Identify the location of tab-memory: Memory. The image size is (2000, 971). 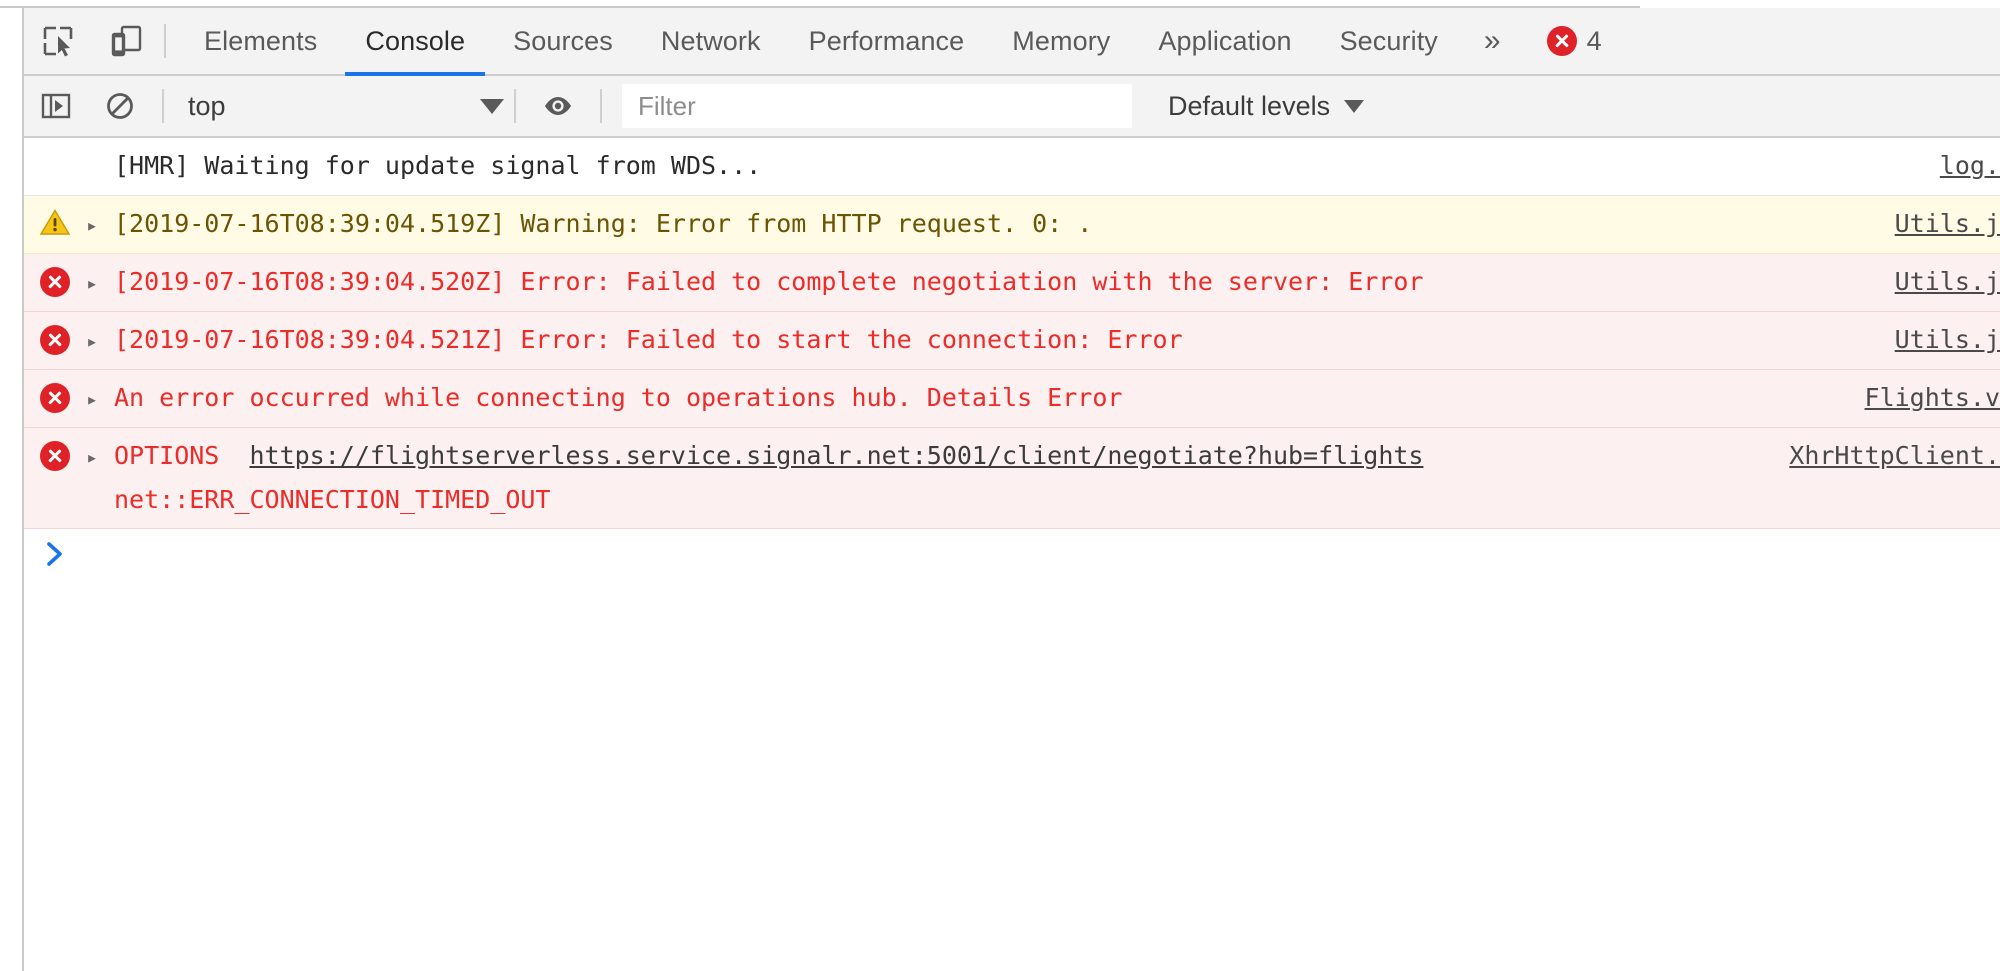
(1061, 41).